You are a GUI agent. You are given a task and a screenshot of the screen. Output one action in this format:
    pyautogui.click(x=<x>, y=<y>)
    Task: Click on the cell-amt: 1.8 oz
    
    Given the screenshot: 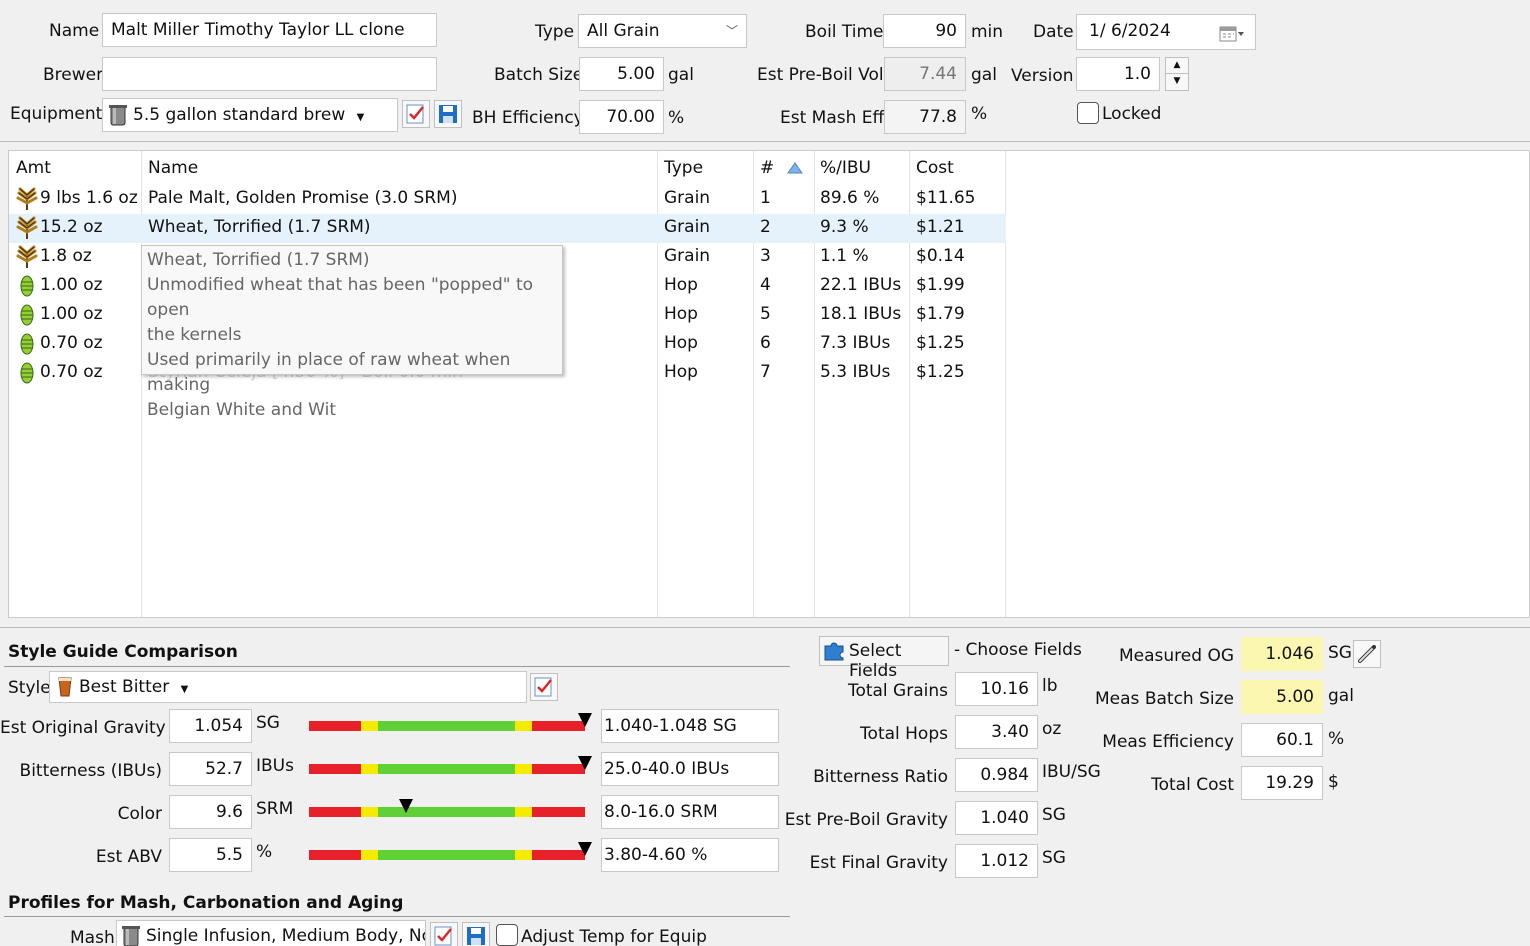 What is the action you would take?
    pyautogui.click(x=66, y=256)
    